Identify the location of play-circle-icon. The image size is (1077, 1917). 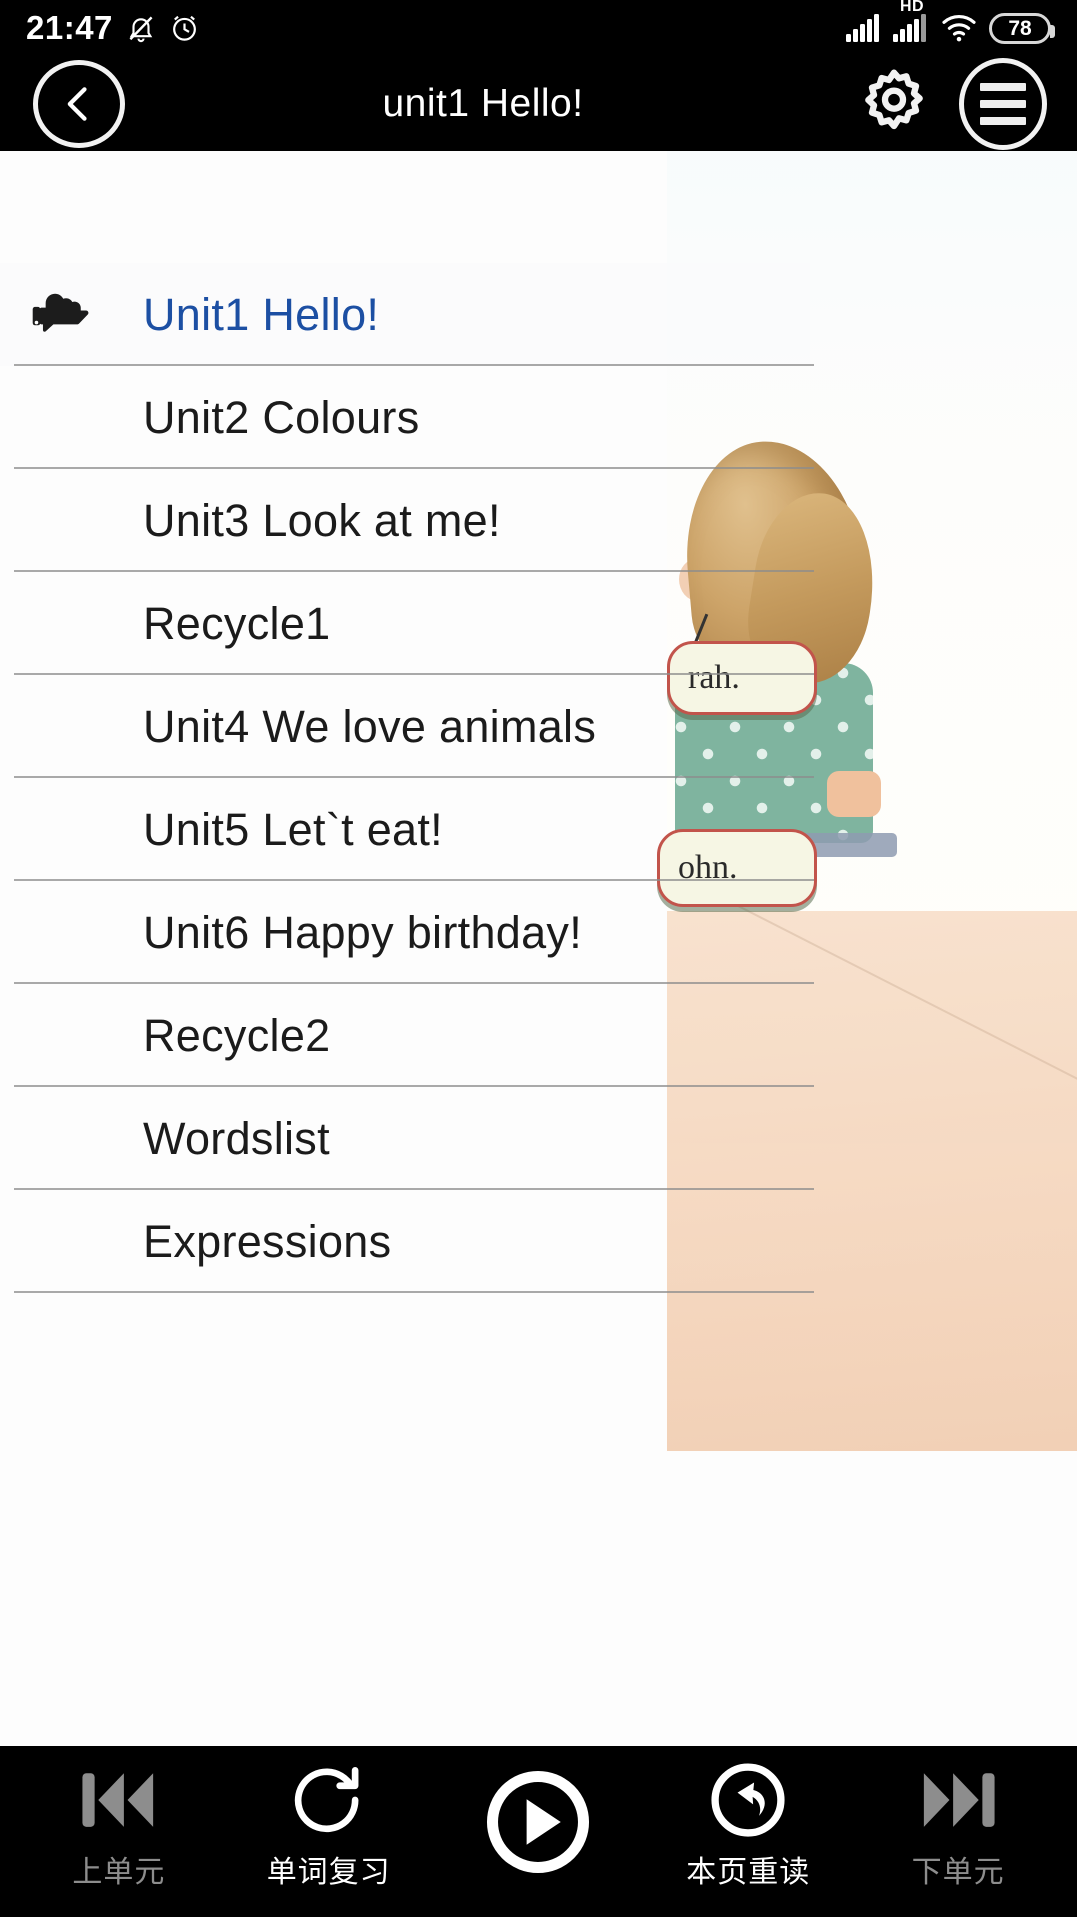
(538, 1821).